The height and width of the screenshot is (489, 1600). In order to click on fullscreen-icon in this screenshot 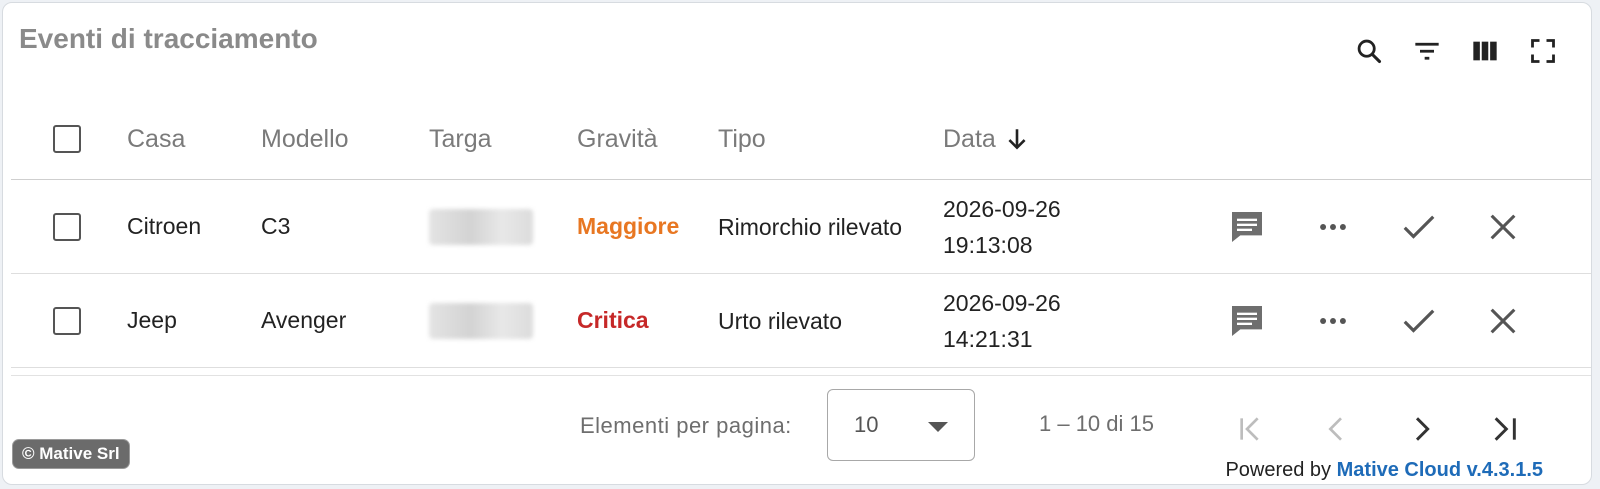, I will do `click(1543, 51)`.